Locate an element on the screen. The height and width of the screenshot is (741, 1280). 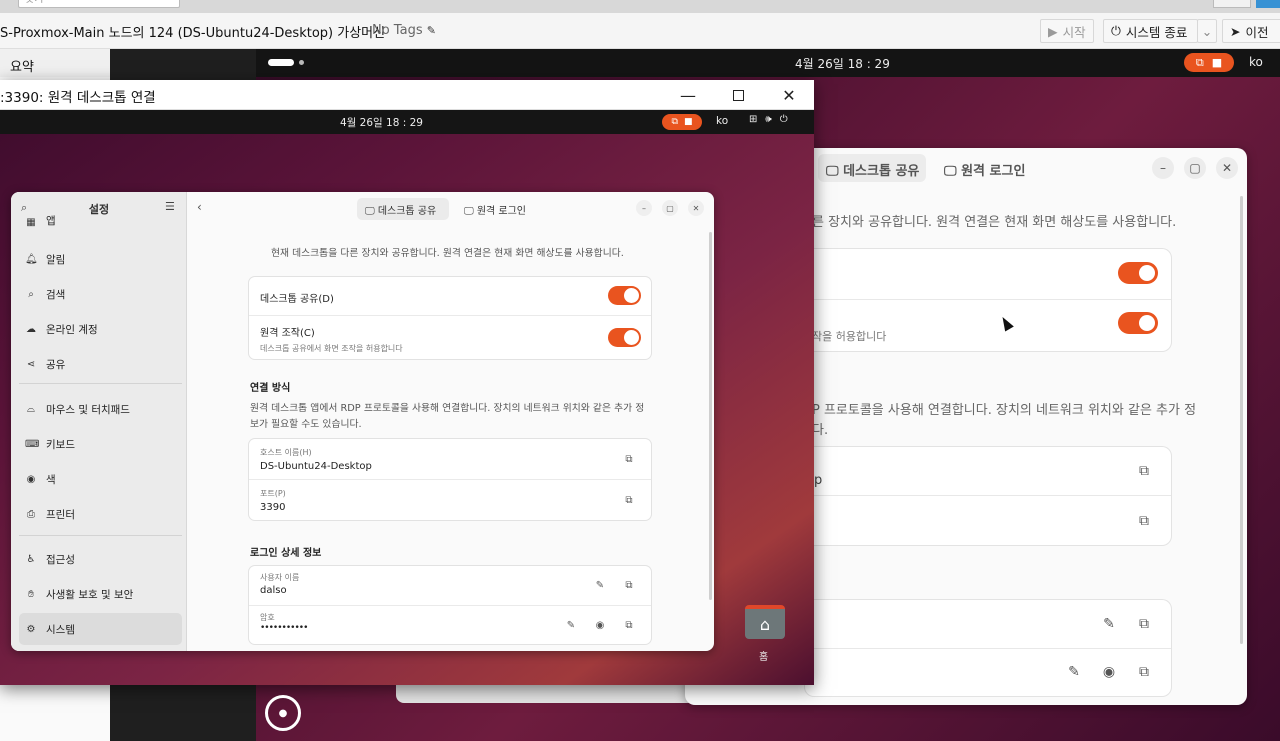
outer-show-password-icon: ◉ is located at coordinates (1109, 672).